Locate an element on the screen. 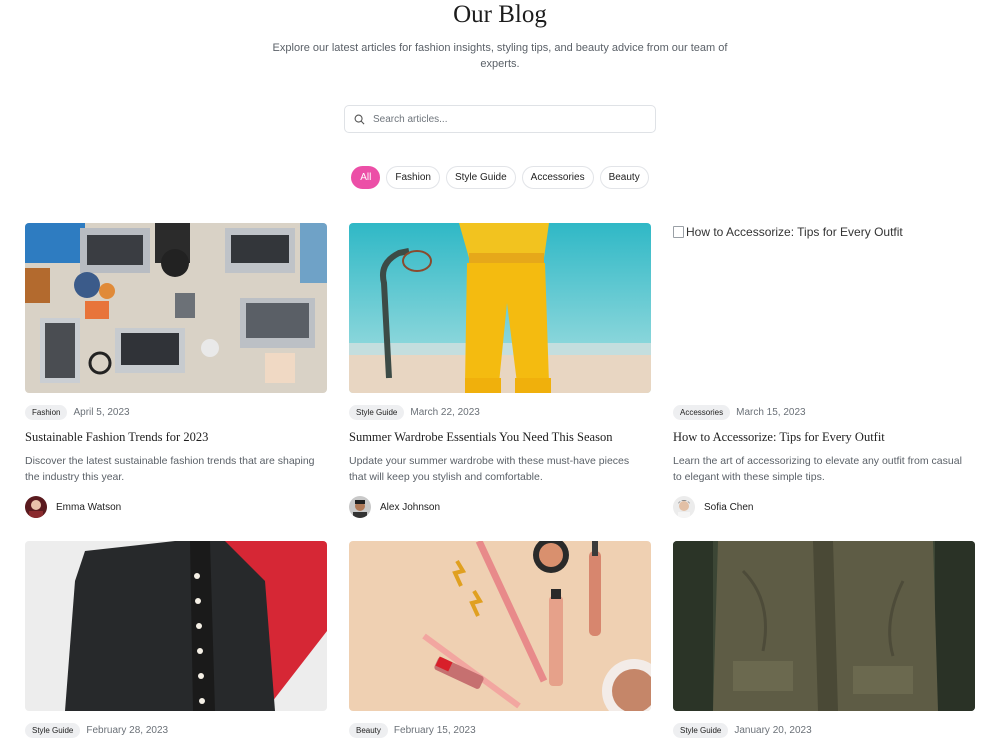 The image size is (1000, 750). post-author: Emma Watson is located at coordinates (176, 507).